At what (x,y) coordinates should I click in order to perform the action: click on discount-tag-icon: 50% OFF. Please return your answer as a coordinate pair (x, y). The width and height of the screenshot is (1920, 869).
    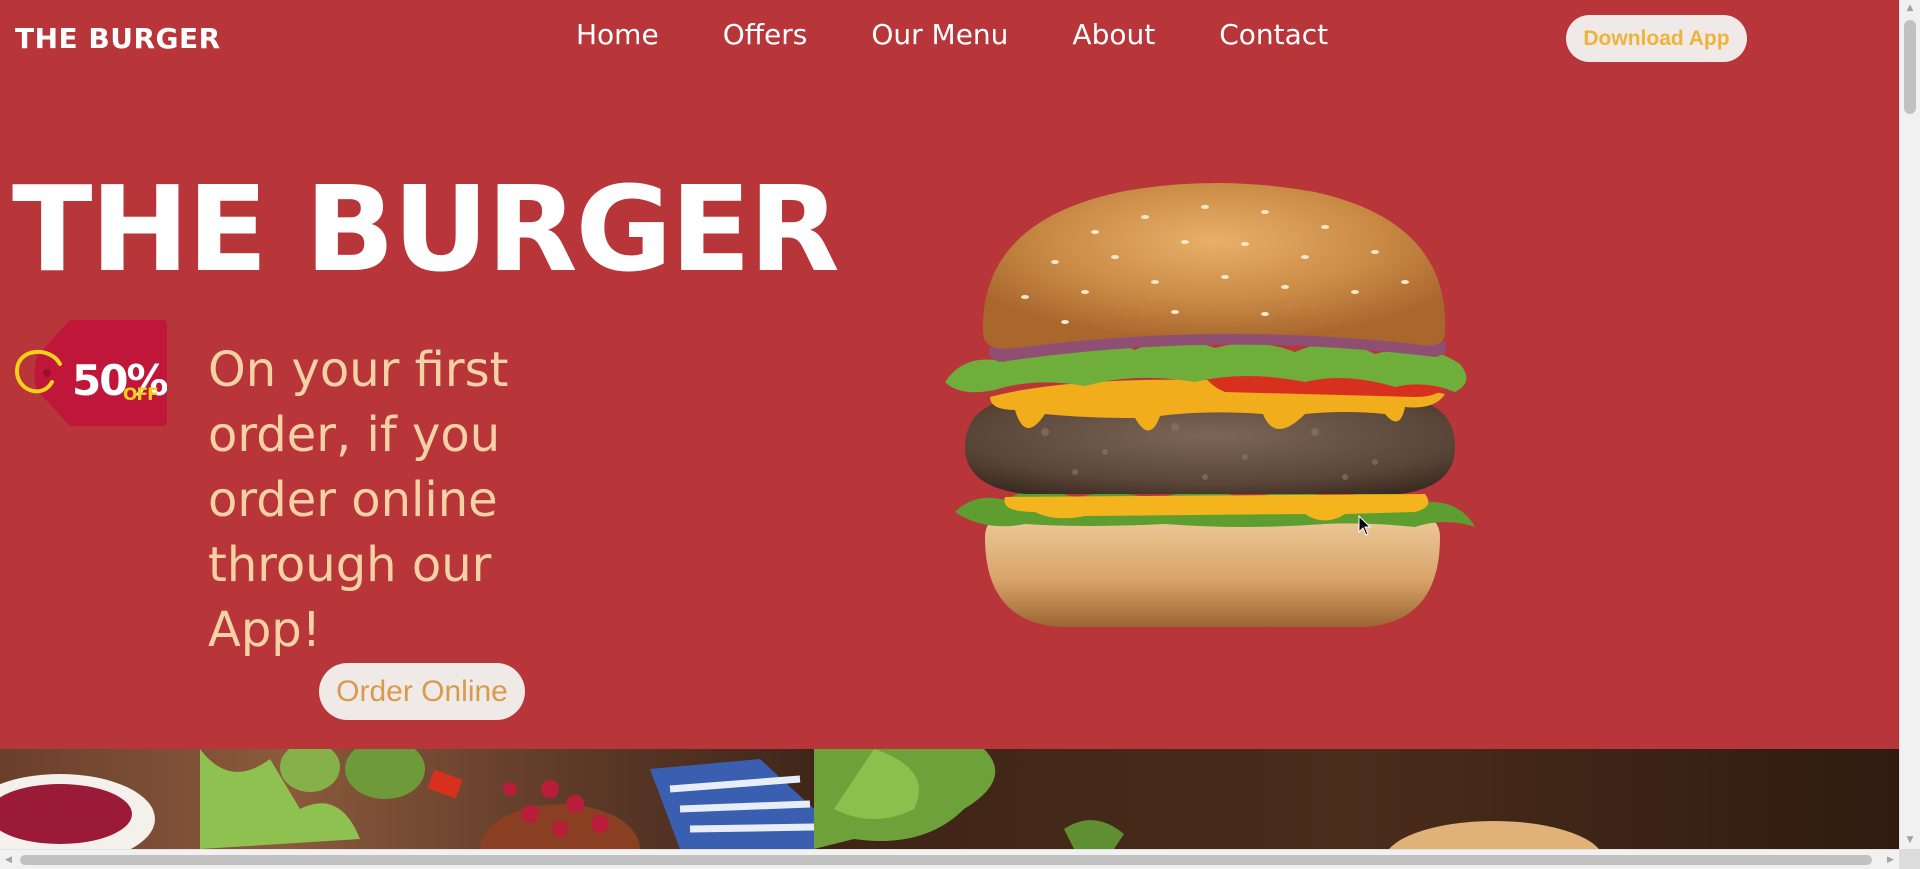
    Looking at the image, I should click on (90, 373).